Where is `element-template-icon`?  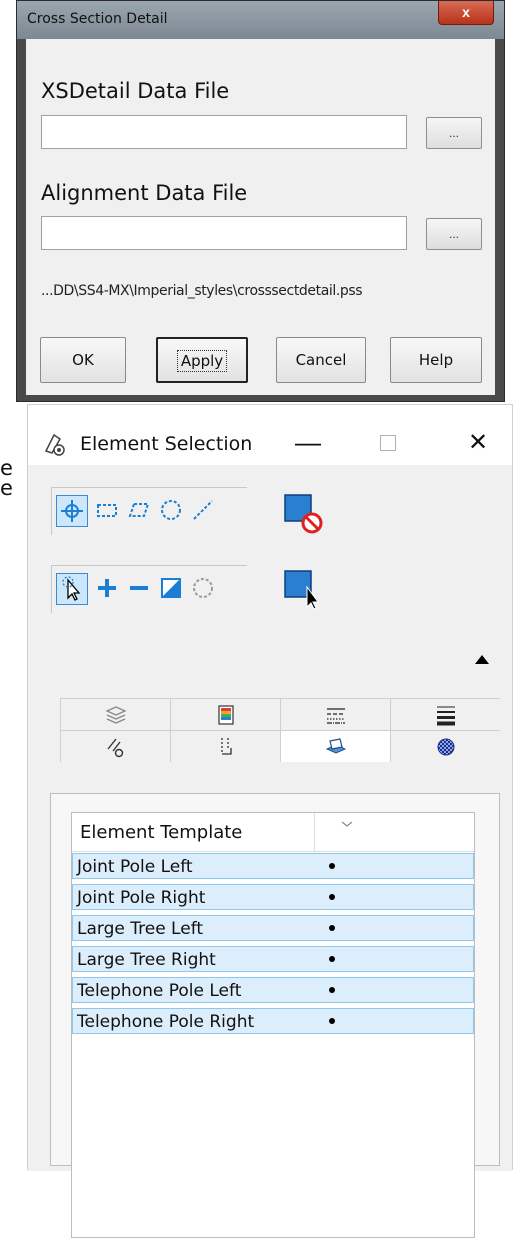 element-template-icon is located at coordinates (336, 746).